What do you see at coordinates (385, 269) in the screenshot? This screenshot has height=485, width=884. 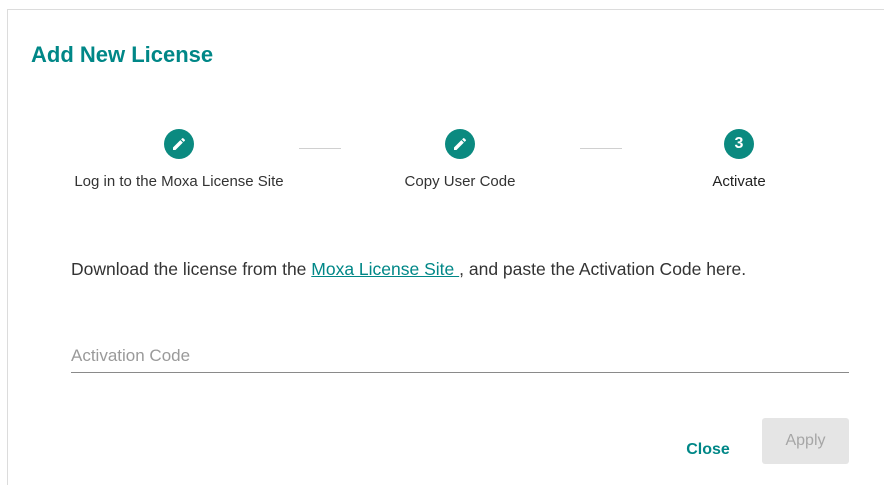 I see `moxa-license-site-link: Moxa License Site` at bounding box center [385, 269].